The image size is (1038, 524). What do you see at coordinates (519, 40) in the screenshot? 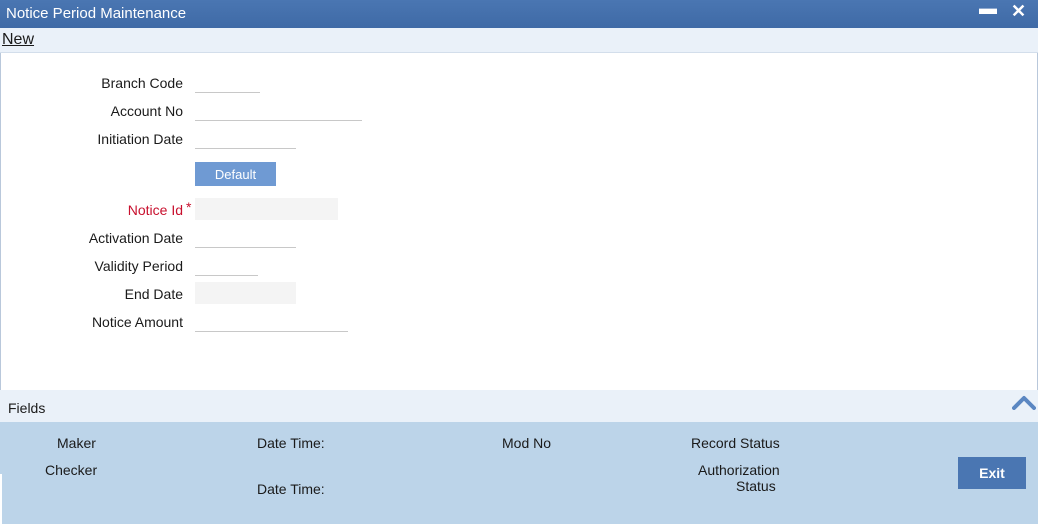
I see `toolbar: New` at bounding box center [519, 40].